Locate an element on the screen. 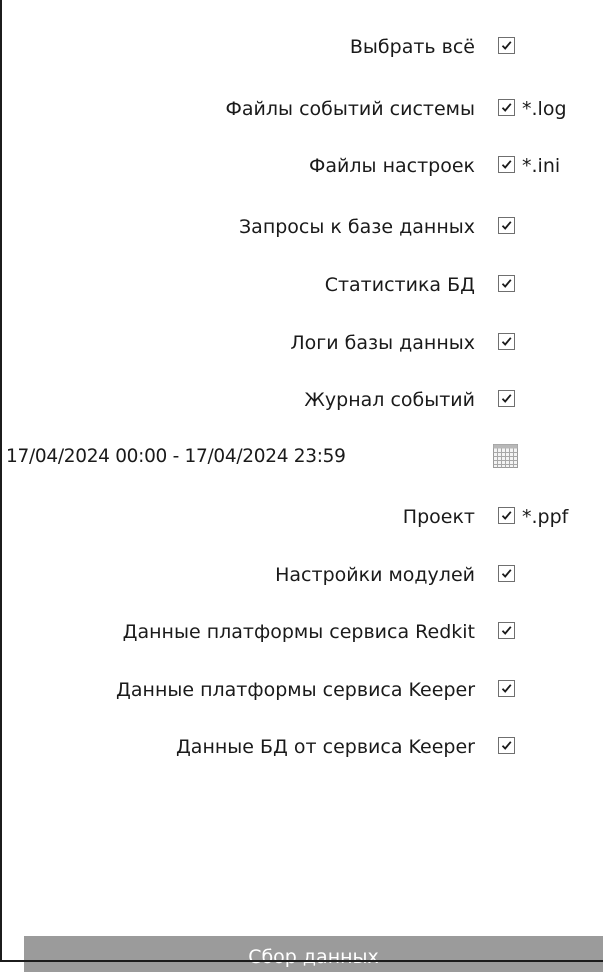 Image resolution: width=603 pixels, height=978 pixels. db-logs-checkbox is located at coordinates (506, 341).